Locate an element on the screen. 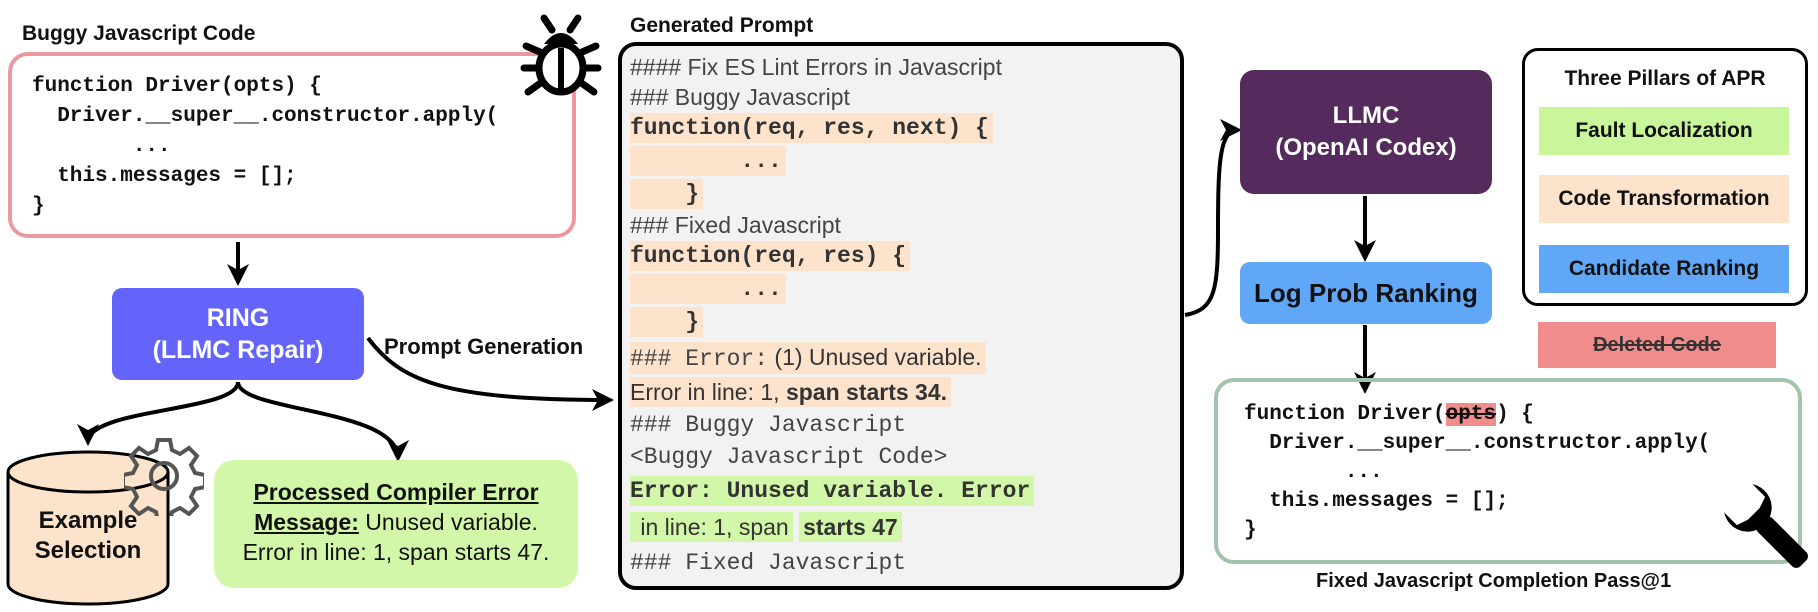 The width and height of the screenshot is (1818, 612). arrow-ring-to-example is located at coordinates (158, 413).